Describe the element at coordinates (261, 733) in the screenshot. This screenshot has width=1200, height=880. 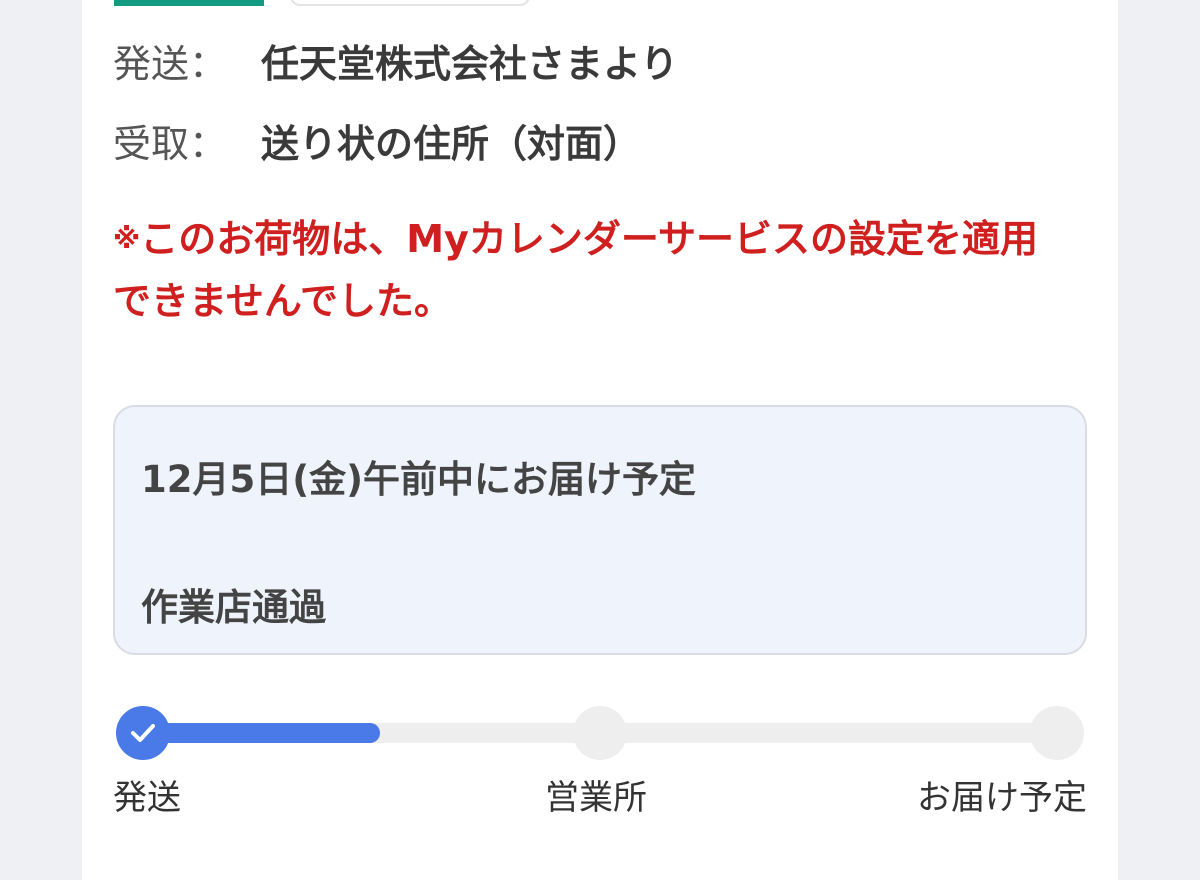
I see `progress-fill` at that location.